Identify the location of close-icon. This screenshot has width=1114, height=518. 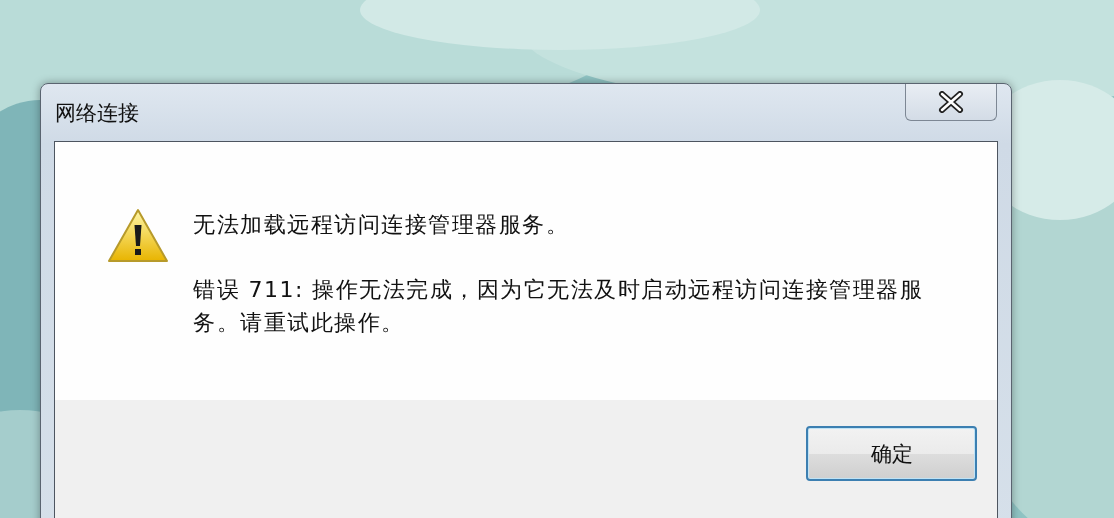
(951, 102).